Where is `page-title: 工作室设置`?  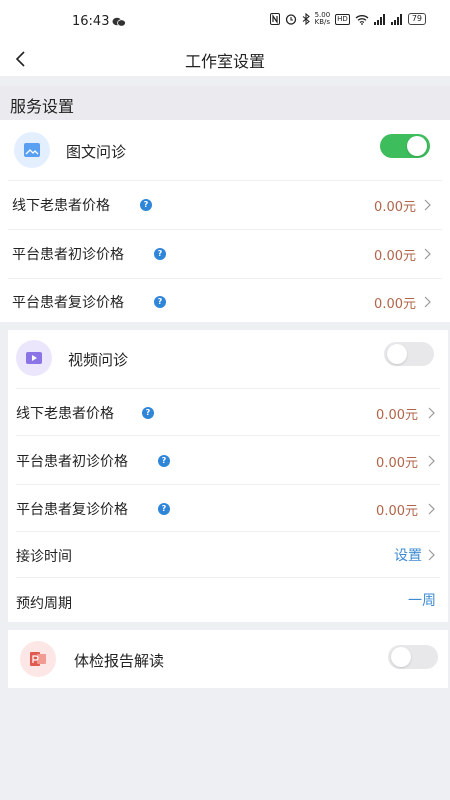
page-title: 工作室设置 is located at coordinates (224, 61).